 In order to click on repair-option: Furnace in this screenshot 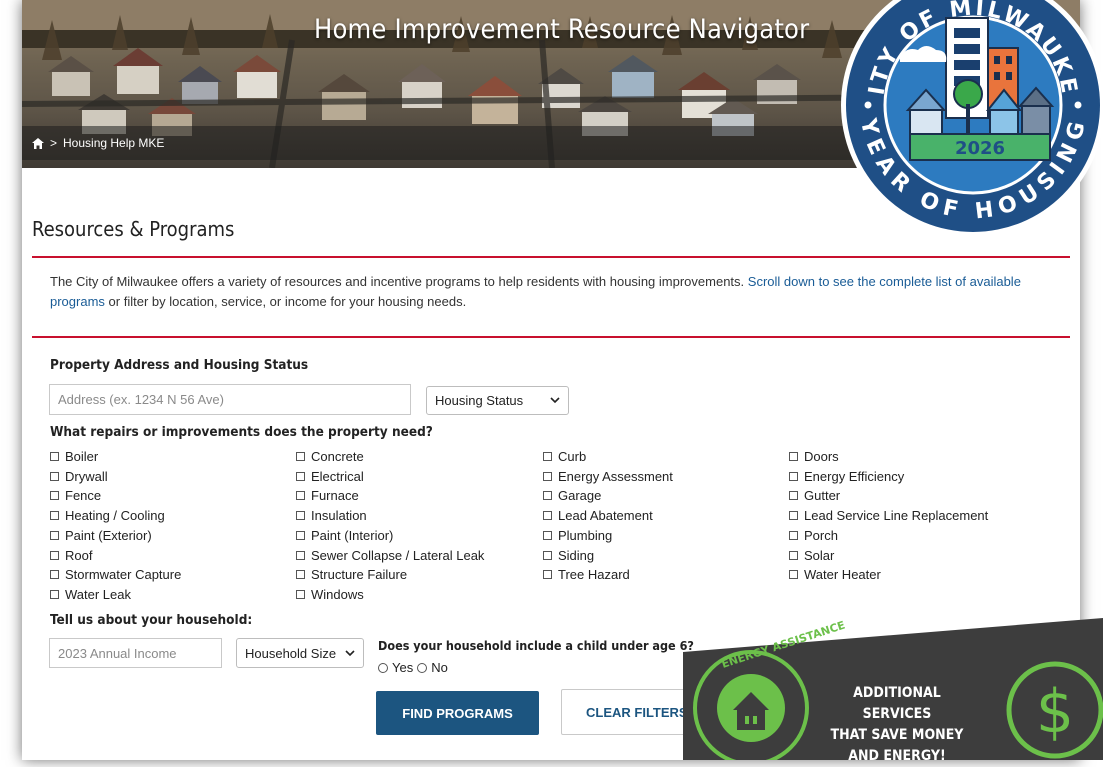, I will do `click(327, 495)`.